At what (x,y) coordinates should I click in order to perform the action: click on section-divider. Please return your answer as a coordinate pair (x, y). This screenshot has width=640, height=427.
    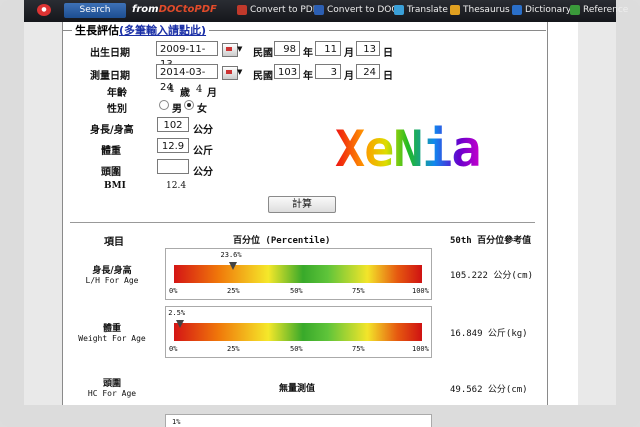
    Looking at the image, I should click on (302, 222).